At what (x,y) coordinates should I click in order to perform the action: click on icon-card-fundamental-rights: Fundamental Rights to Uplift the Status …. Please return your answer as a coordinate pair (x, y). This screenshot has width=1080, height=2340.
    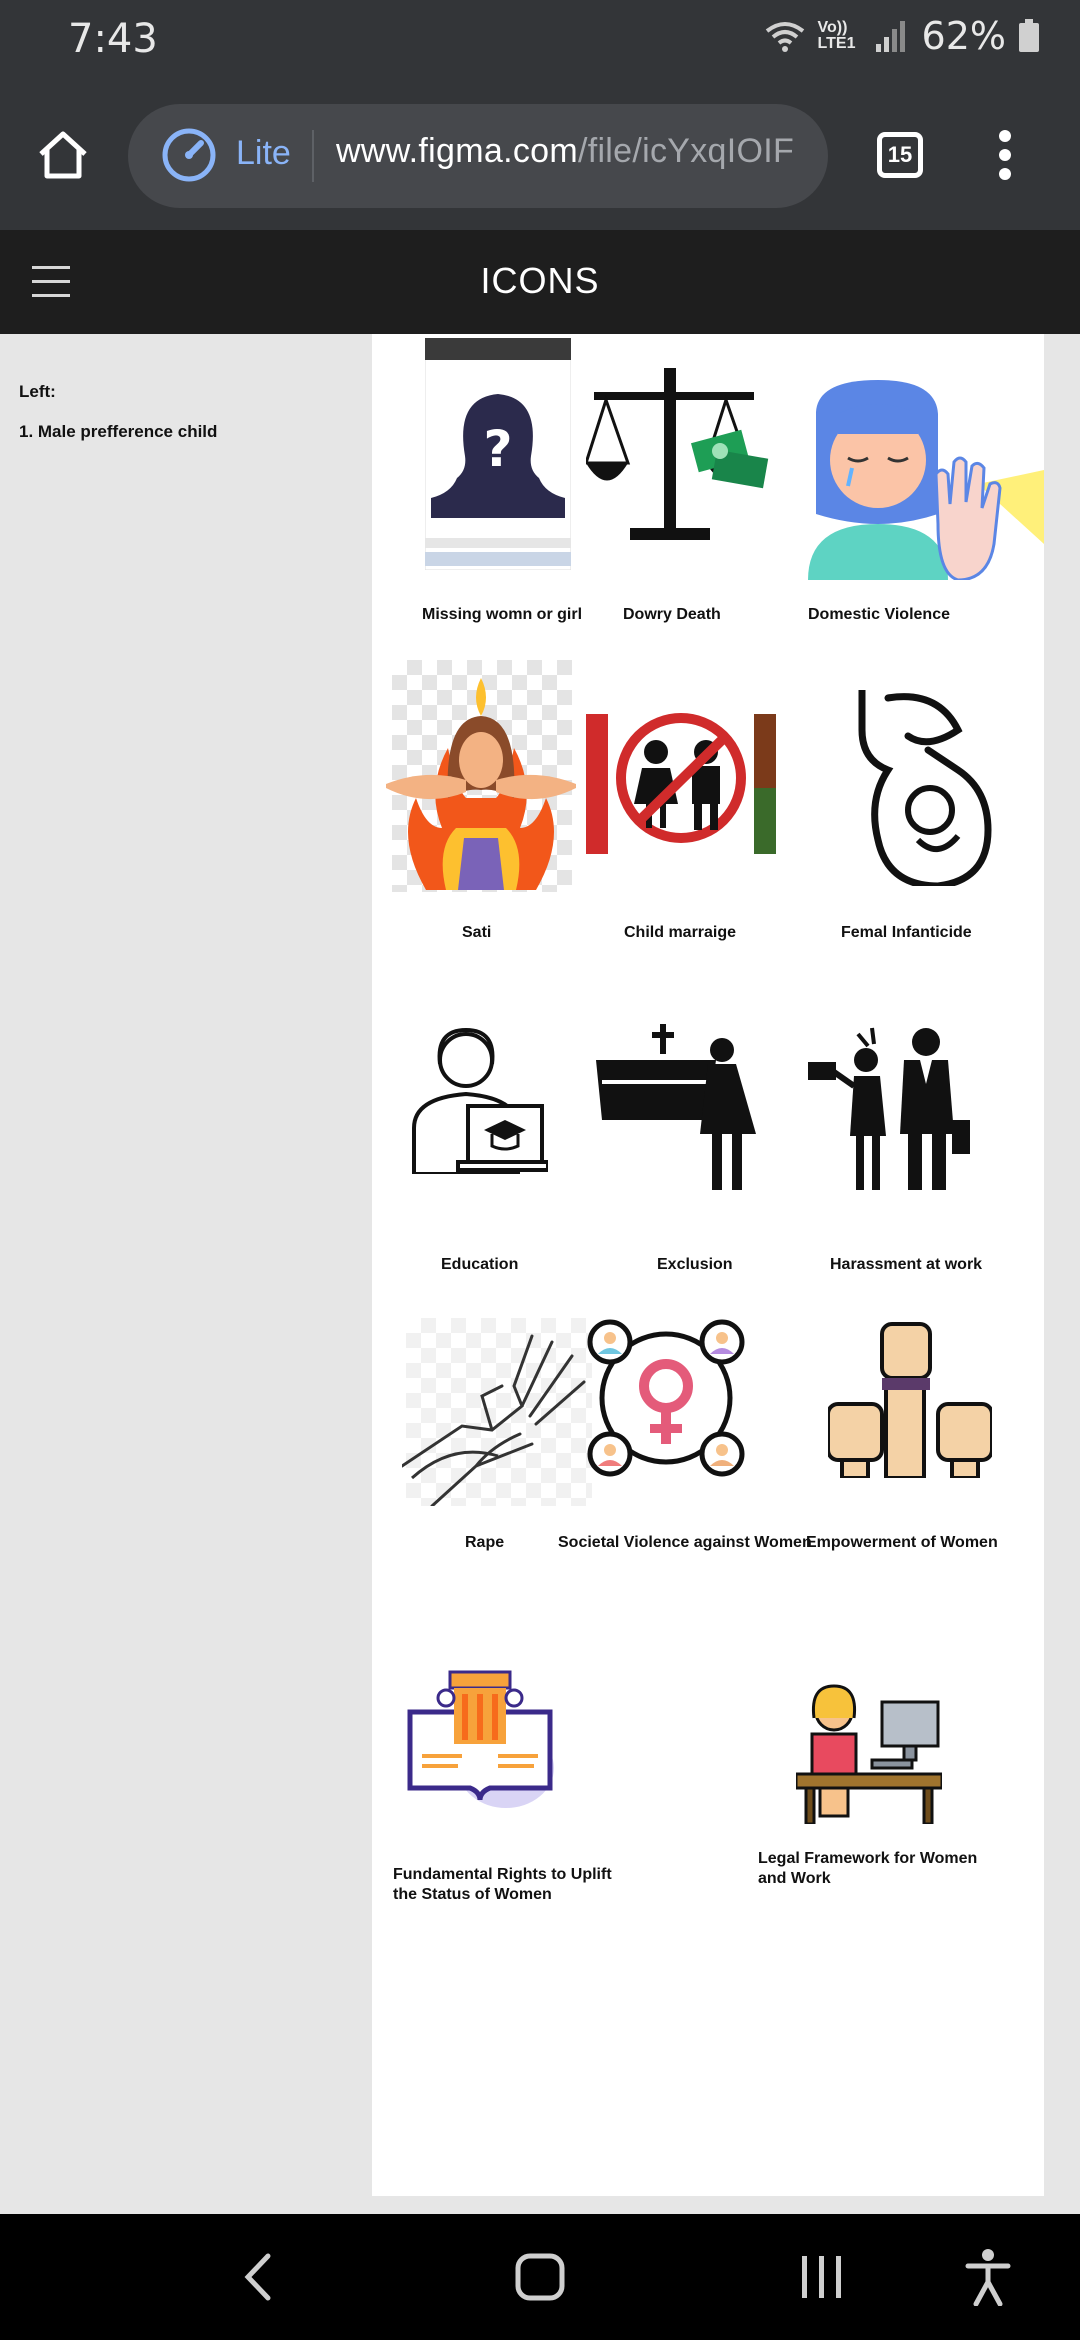
    Looking at the image, I should click on (502, 1814).